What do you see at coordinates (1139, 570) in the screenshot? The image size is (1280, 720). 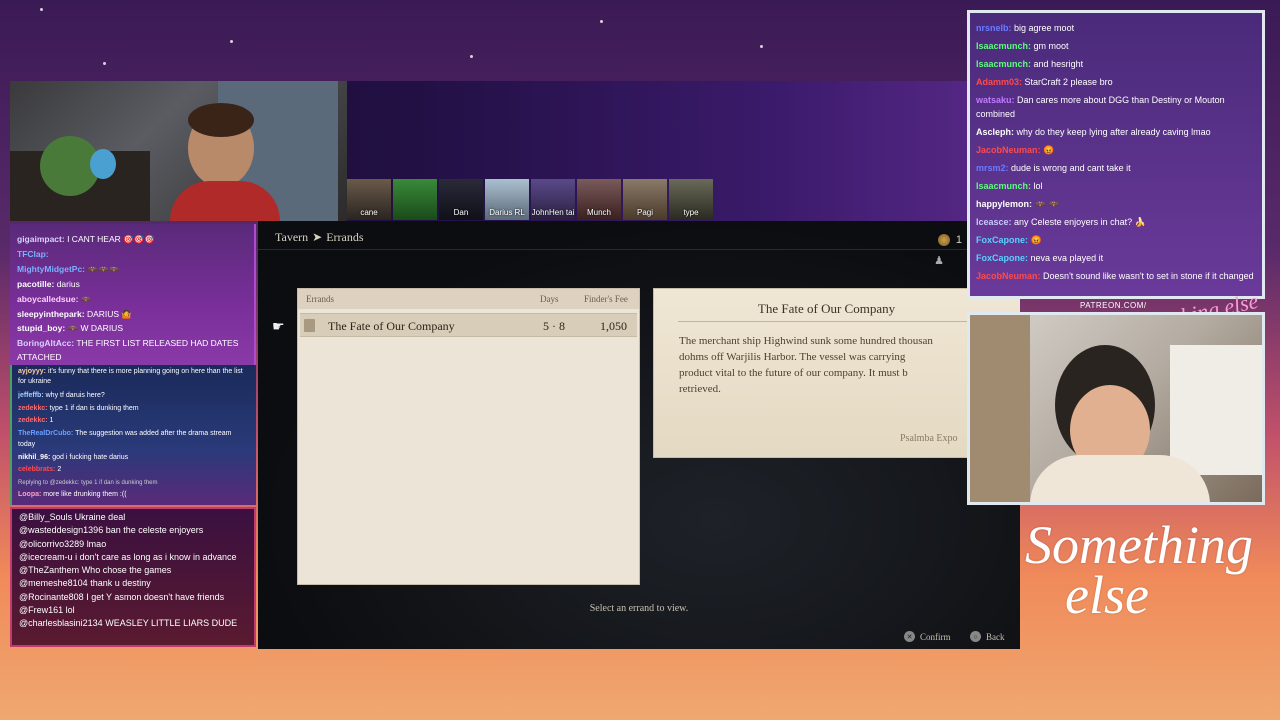 I see `something-else-logo: Something else` at bounding box center [1139, 570].